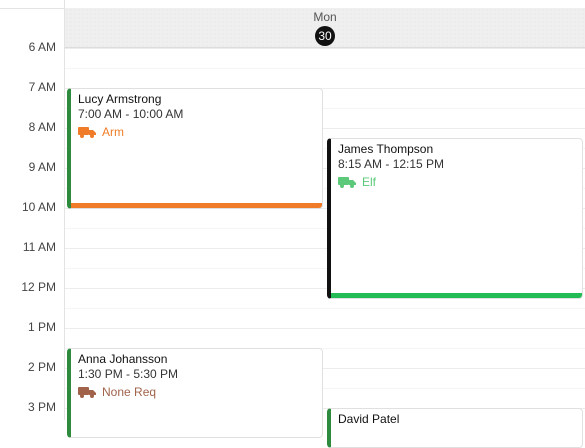 The height and width of the screenshot is (448, 585). I want to click on gutter-header-spacer, so click(32, 4).